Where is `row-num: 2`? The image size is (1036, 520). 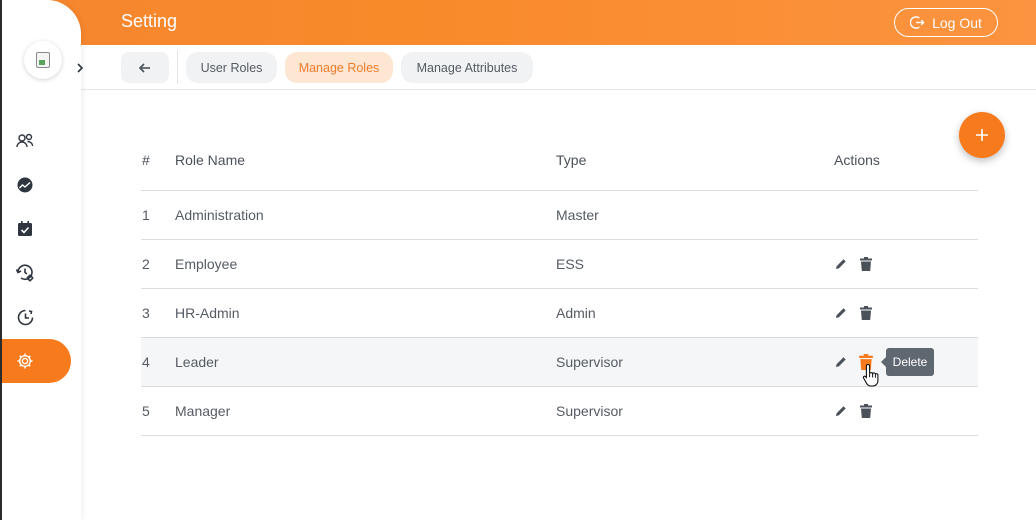
row-num: 2 is located at coordinates (146, 264).